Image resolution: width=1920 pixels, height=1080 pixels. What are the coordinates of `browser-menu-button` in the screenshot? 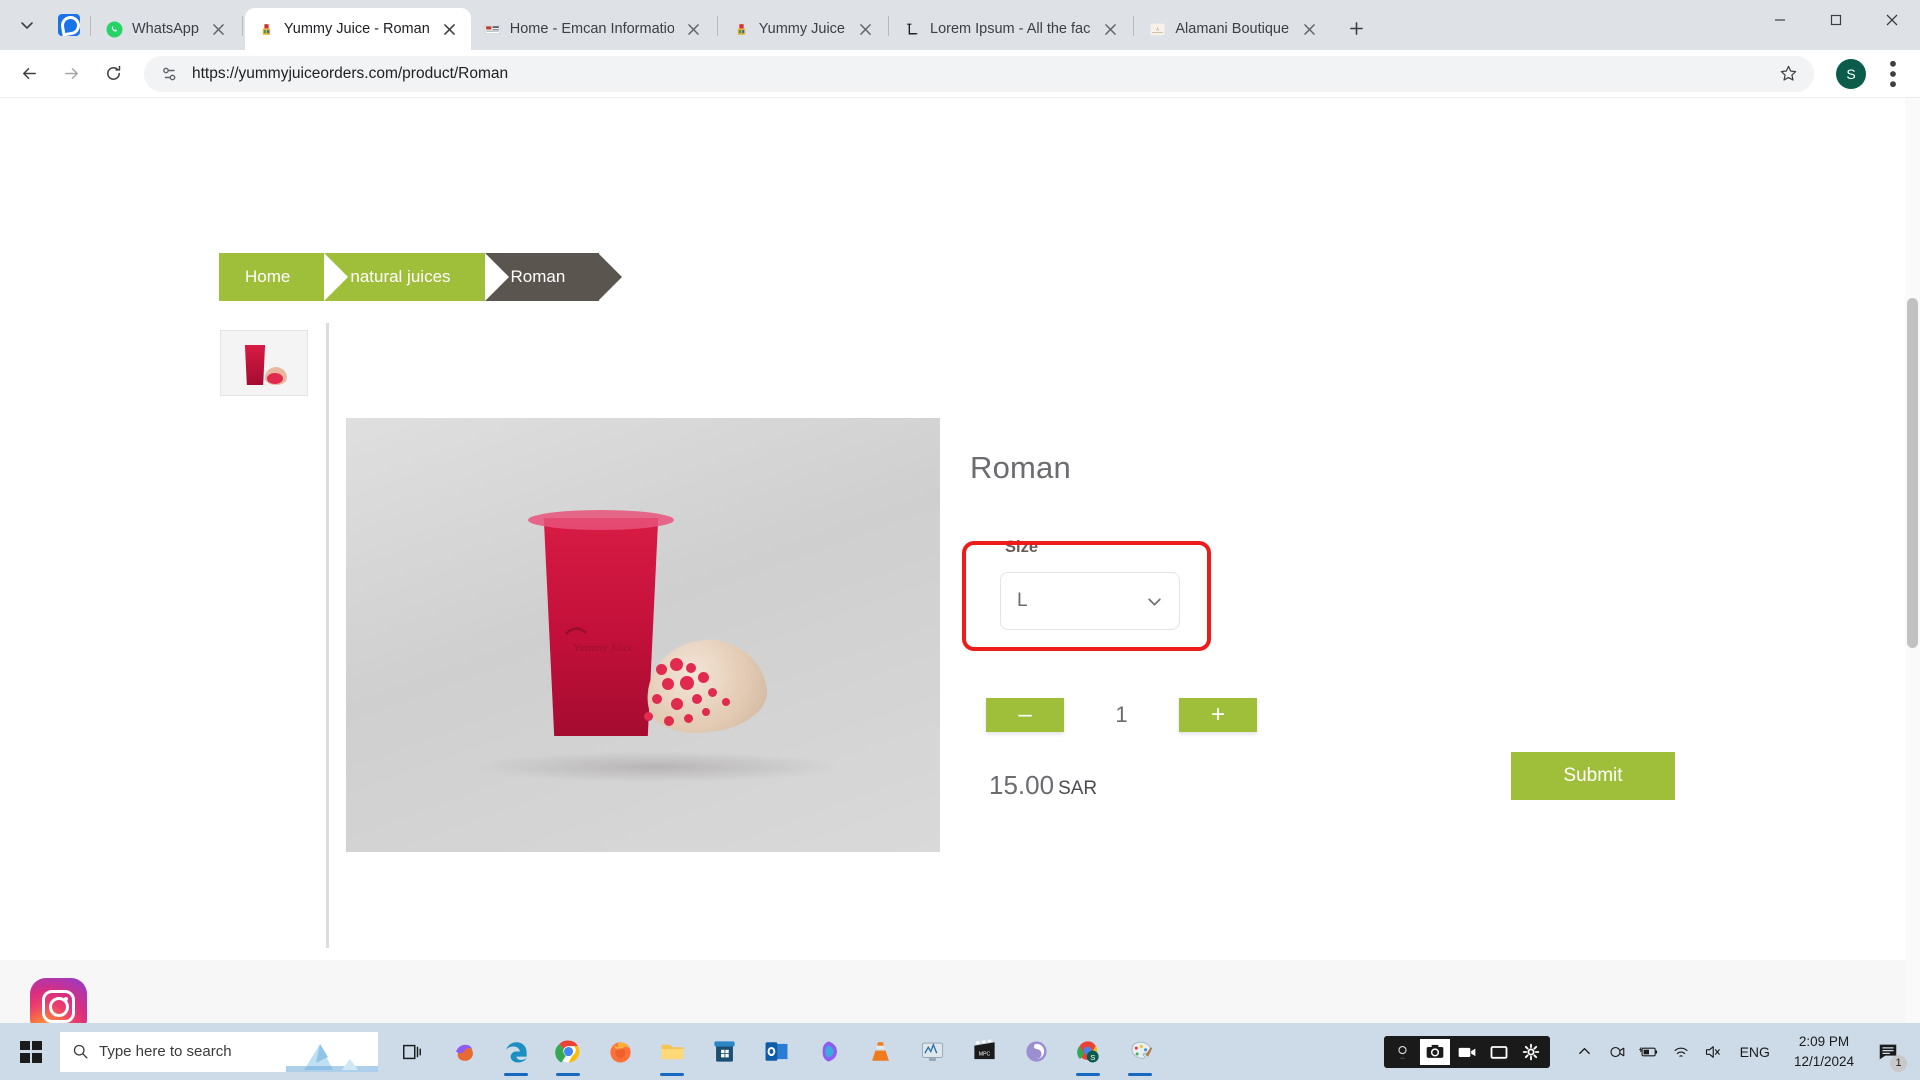 It's located at (1893, 74).